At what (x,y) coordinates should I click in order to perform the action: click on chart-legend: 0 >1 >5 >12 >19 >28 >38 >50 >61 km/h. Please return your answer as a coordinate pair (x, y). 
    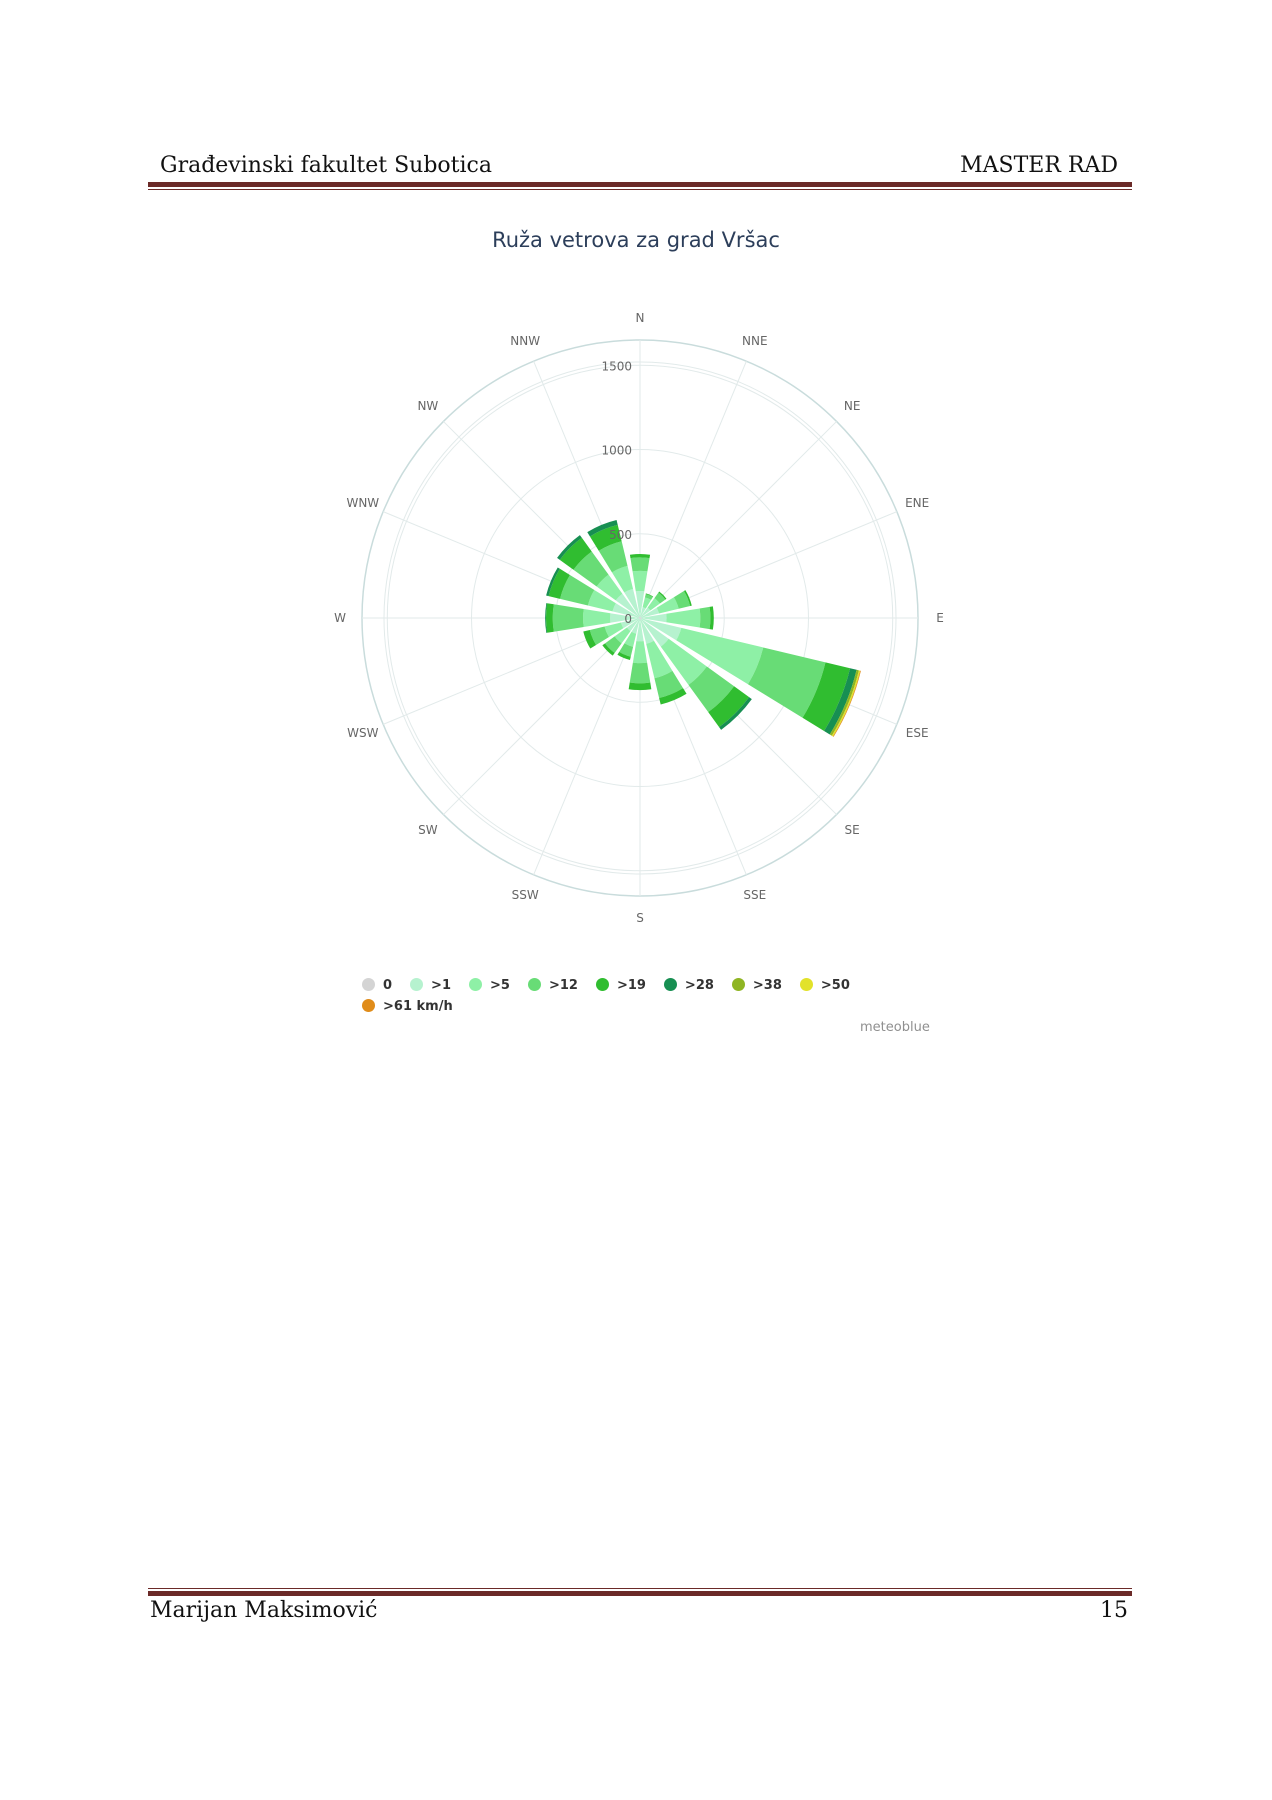
    Looking at the image, I should click on (652, 999).